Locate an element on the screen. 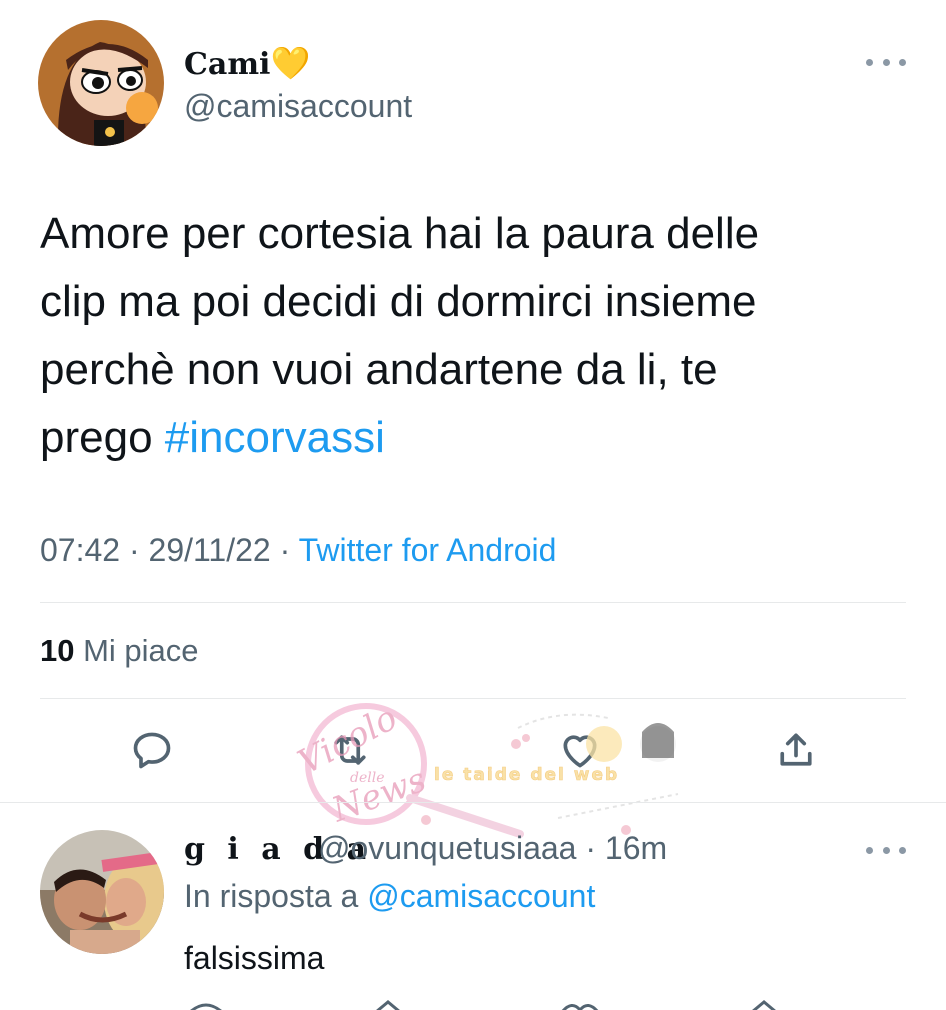 This screenshot has height=1010, width=946. tweet-time: 07:42 is located at coordinates (80, 550).